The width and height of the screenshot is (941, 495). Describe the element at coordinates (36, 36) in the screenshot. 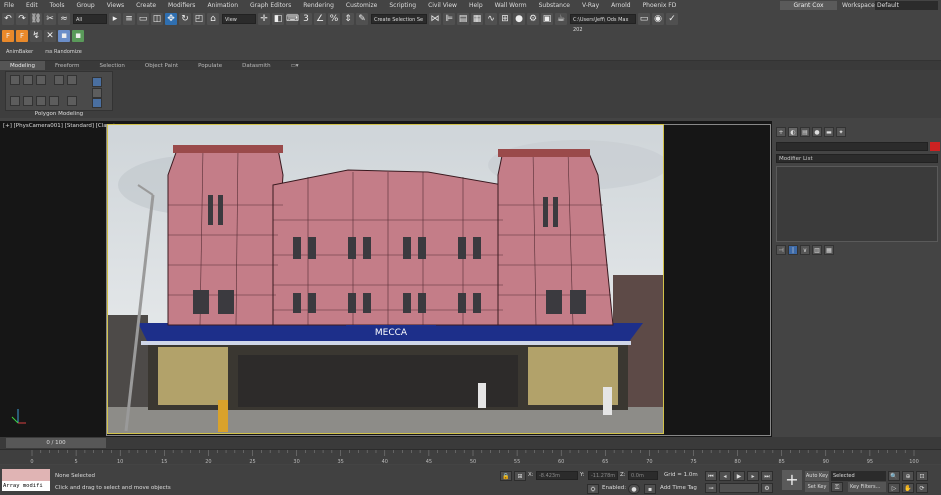

I see `script-icon: ↯` at that location.